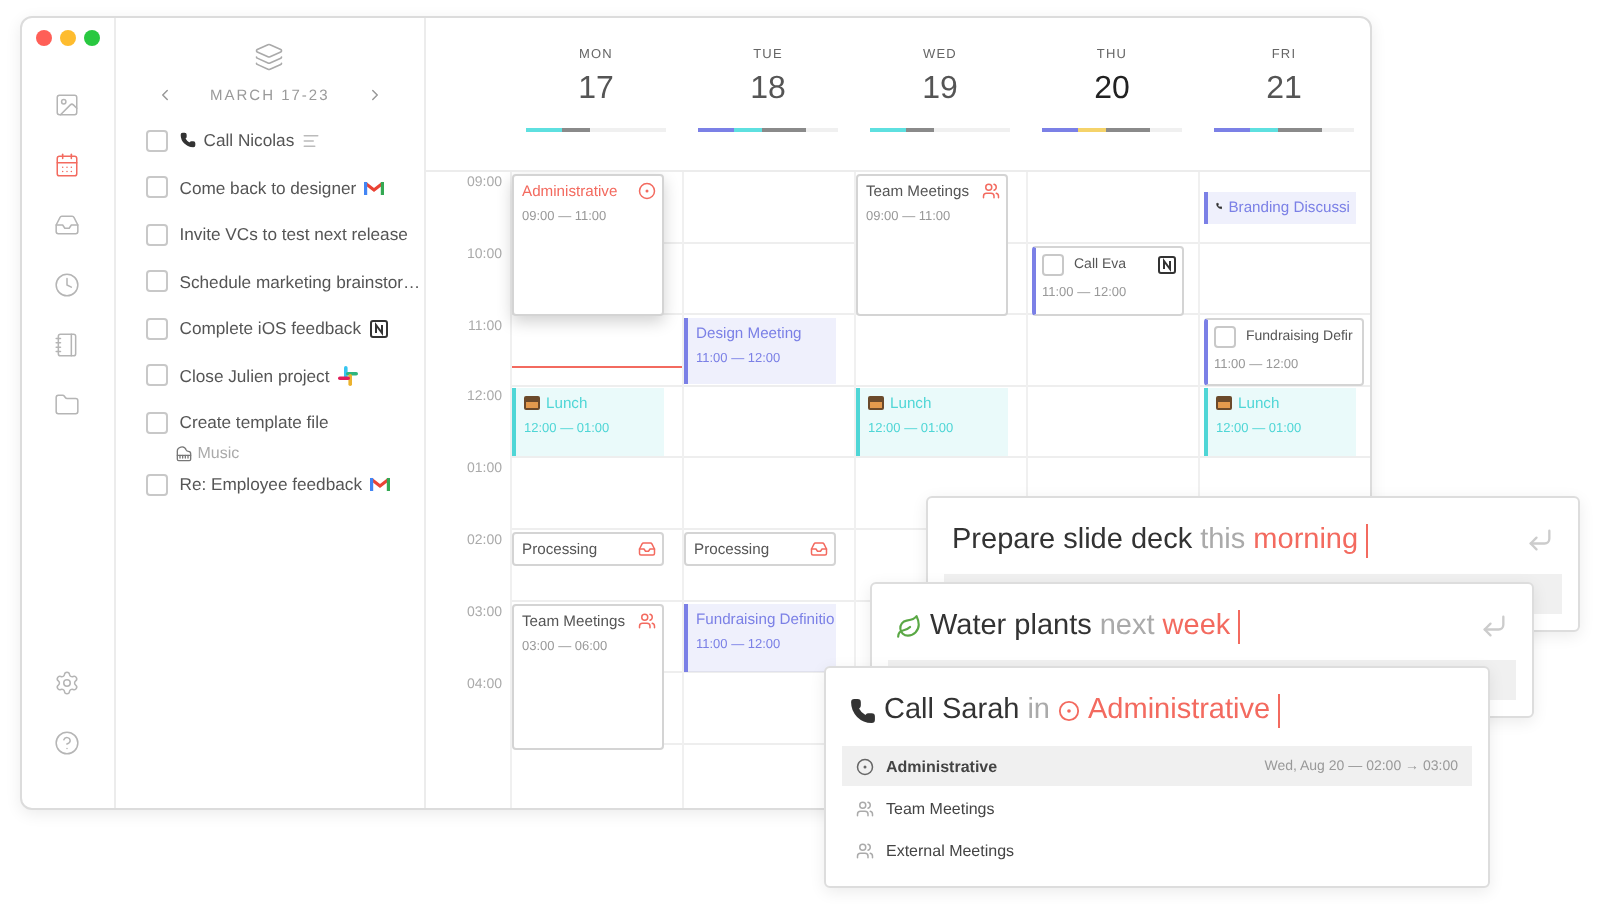 Image resolution: width=1600 pixels, height=904 pixels. I want to click on day-date: 17, so click(596, 90).